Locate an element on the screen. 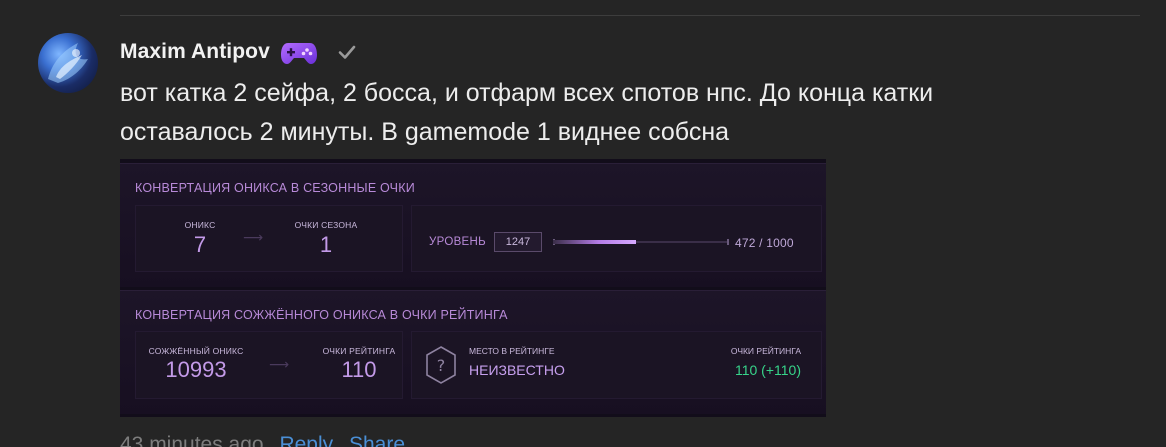 This screenshot has width=1166, height=447. avatar-image is located at coordinates (68, 63).